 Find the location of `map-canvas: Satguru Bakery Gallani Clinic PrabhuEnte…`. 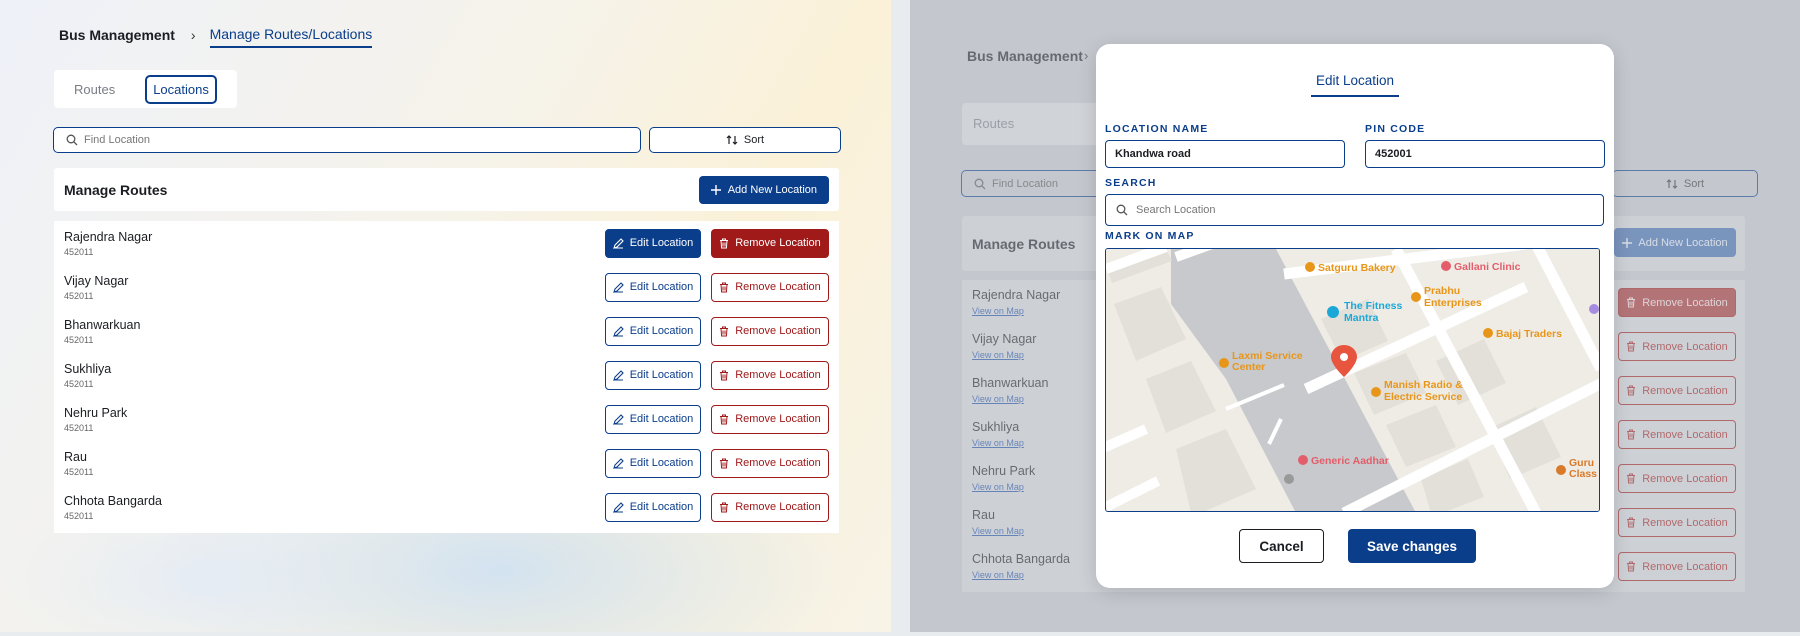

map-canvas: Satguru Bakery Gallani Clinic PrabhuEnte… is located at coordinates (1353, 380).